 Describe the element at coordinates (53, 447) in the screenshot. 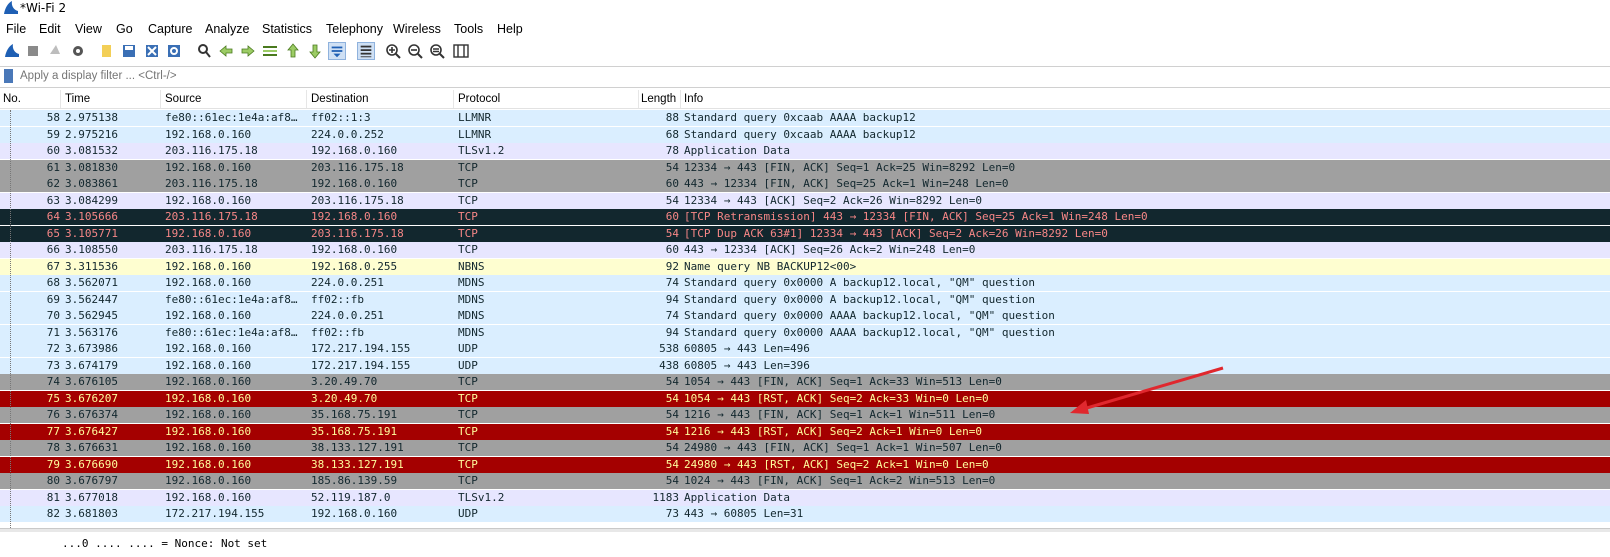

I see `packet-number: 78` at that location.